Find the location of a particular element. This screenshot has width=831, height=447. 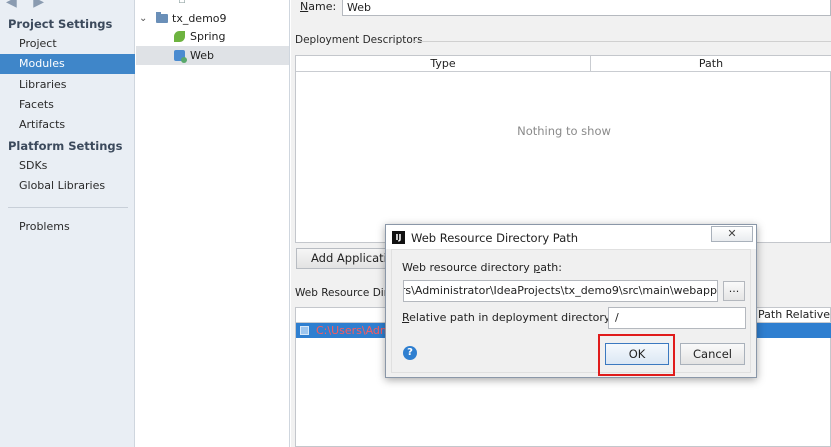

column-header-path: Path is located at coordinates (711, 64).